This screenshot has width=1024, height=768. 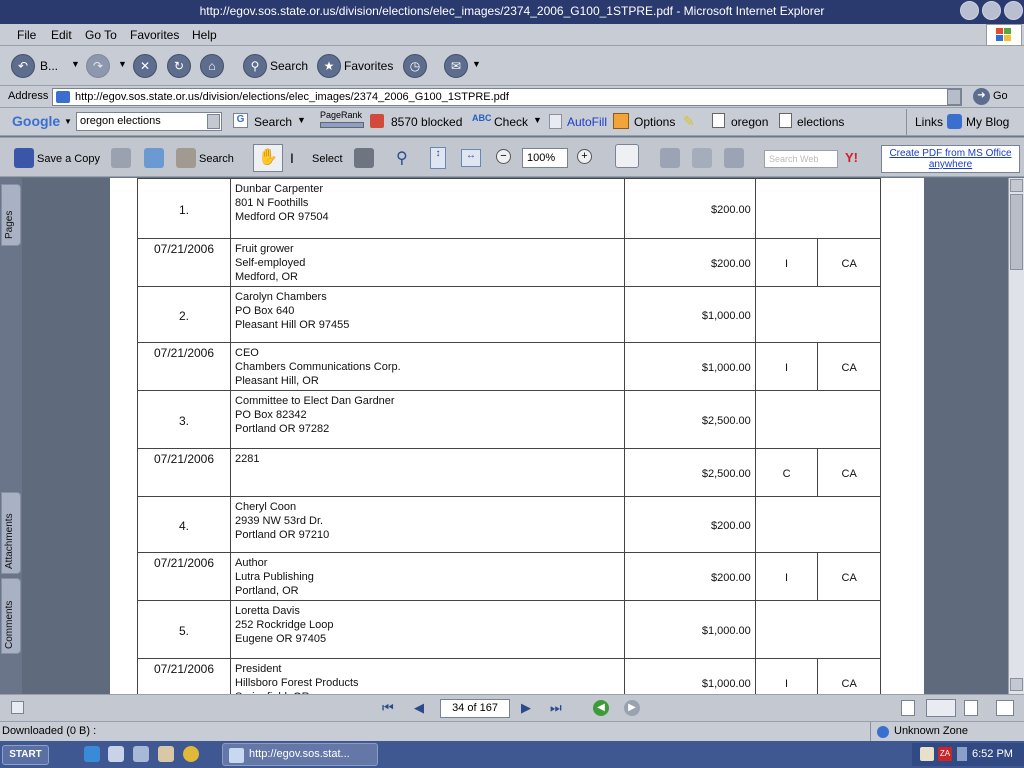 I want to click on previous-view-icon: ◀, so click(x=601, y=708).